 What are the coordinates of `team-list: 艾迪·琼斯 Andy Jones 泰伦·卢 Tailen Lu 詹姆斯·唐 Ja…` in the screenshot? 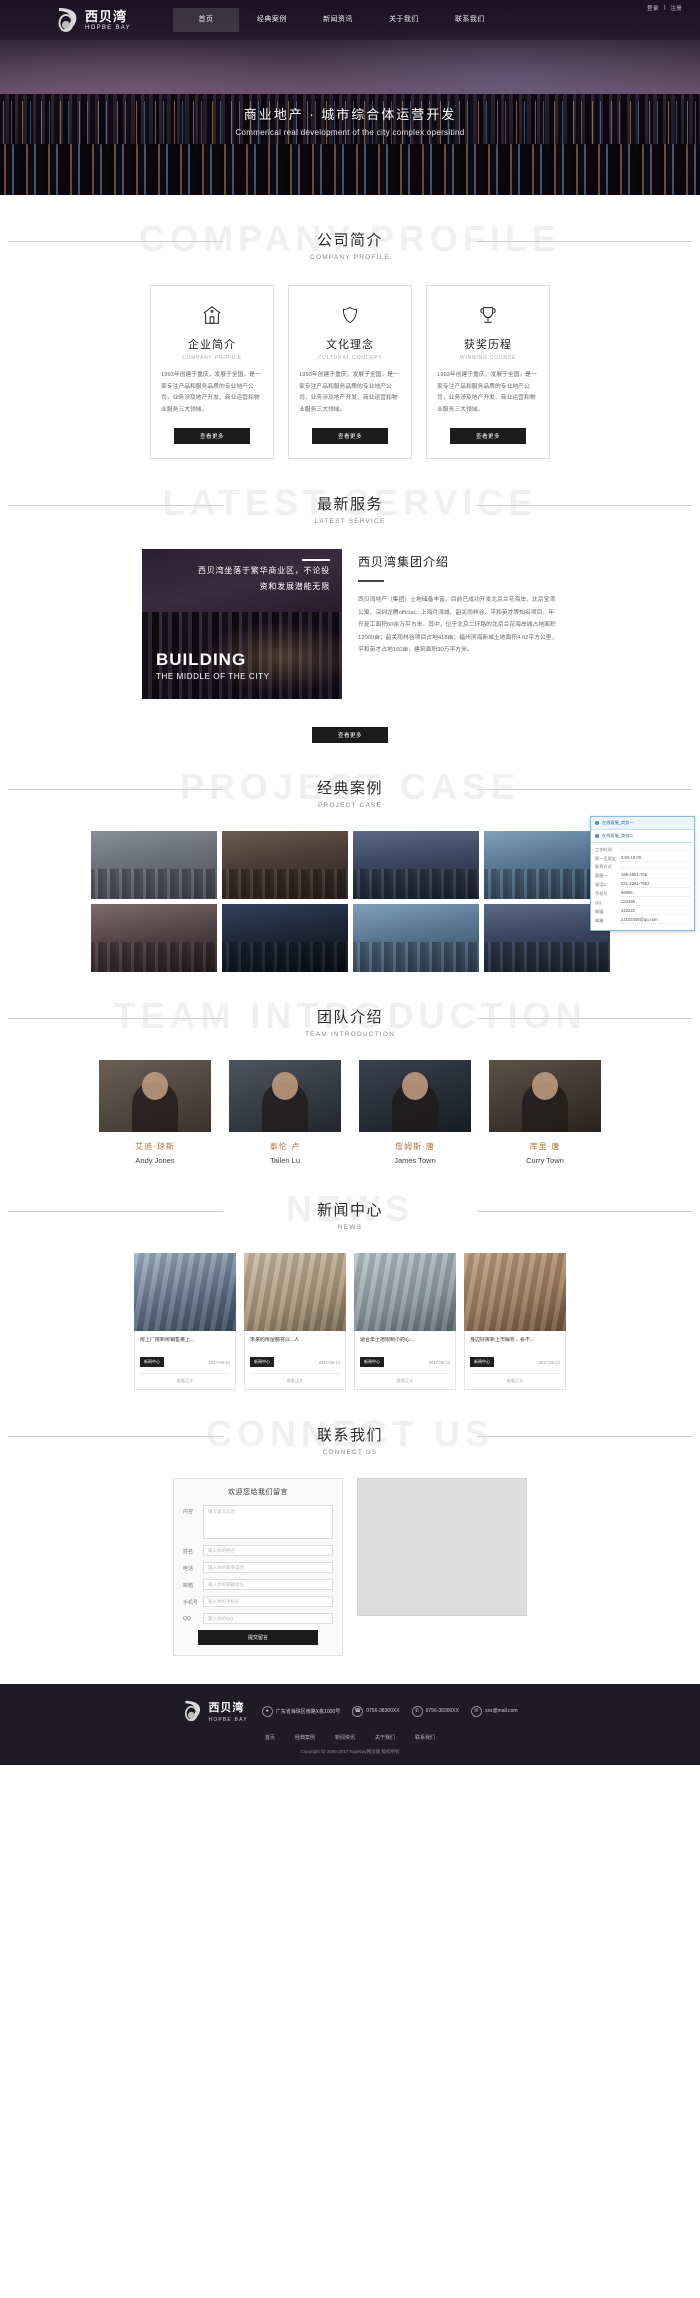 It's located at (350, 1112).